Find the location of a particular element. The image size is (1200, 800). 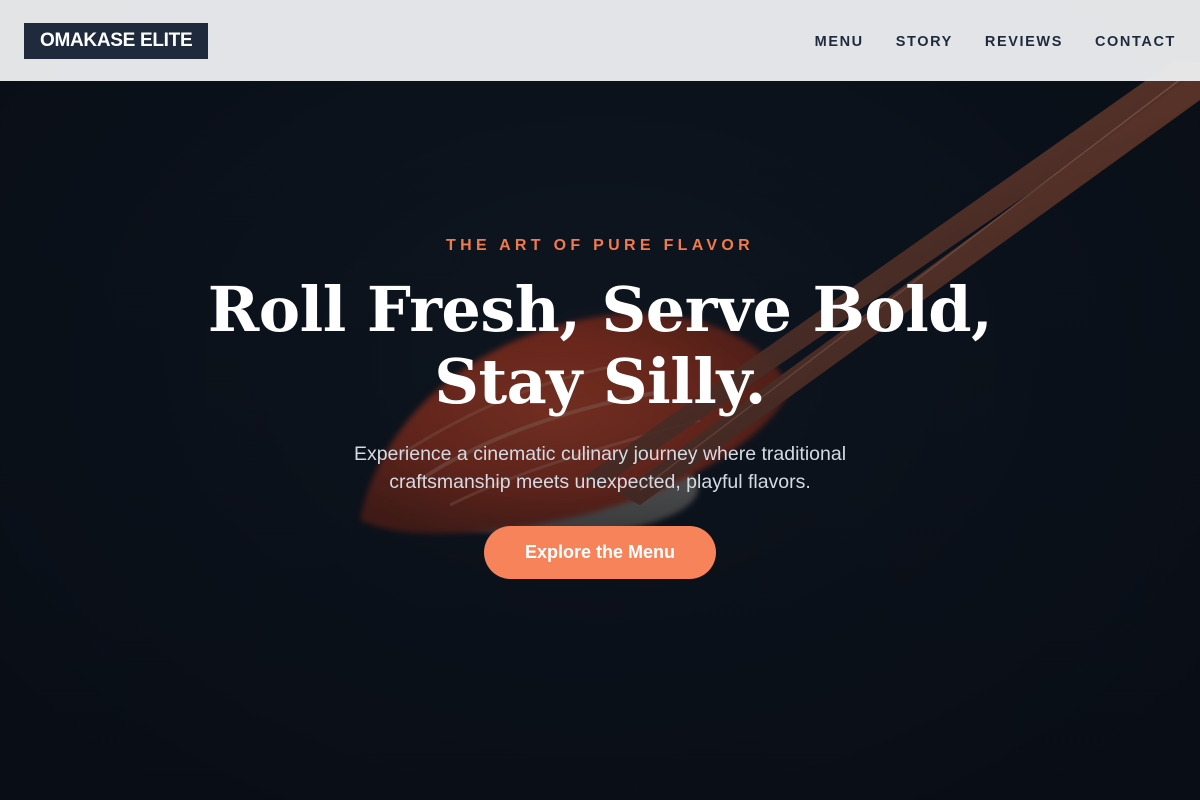

nav-link-contact: CONTACT is located at coordinates (1135, 42).